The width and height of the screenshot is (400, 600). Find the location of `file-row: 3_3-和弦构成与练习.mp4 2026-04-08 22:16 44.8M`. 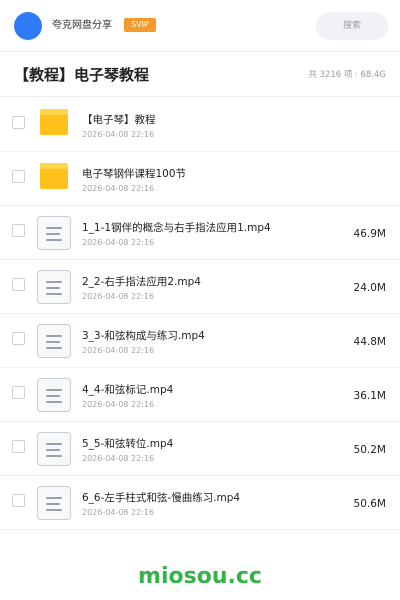

file-row: 3_3-和弦构成与练习.mp4 2026-04-08 22:16 44.8M is located at coordinates (200, 341).